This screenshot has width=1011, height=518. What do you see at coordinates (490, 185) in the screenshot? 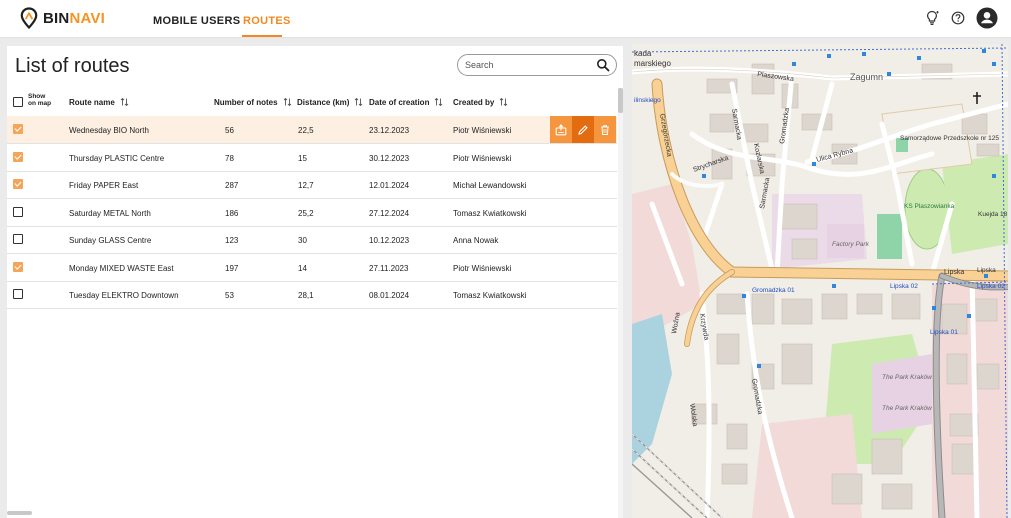
I see `created-by-cell: Michał Lewandowski` at bounding box center [490, 185].